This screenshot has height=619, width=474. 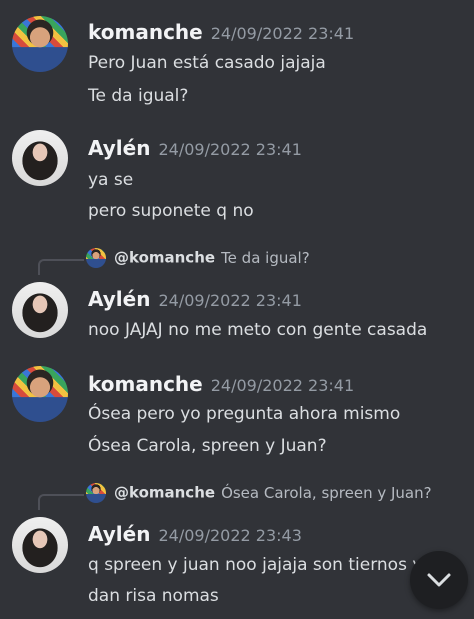 I want to click on scroll-to-bottom-button, so click(x=439, y=580).